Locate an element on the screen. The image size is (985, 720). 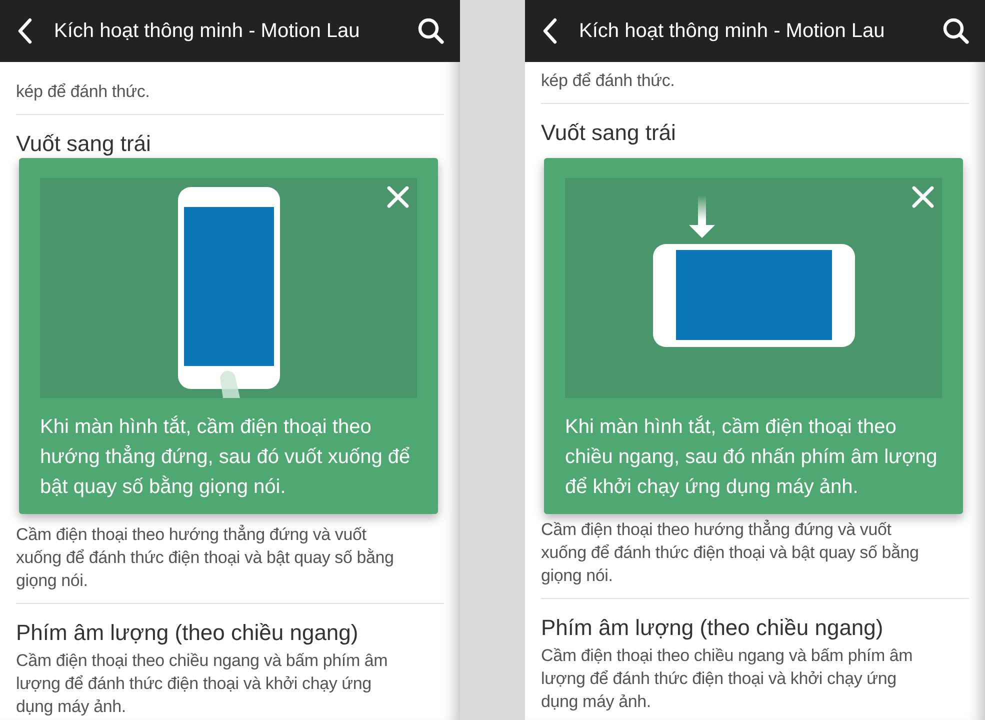
tip-text: Khi màn hình tắt, cầm điện thoại theo hướng thẳng đứng, sau đó vuốt xuống để bật quay số bằng giọng nói. is located at coordinates (226, 457).